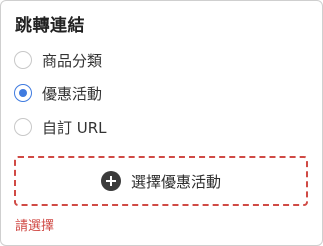  What do you see at coordinates (175, 181) in the screenshot?
I see `select-promotion-label: 選擇優惠活動` at bounding box center [175, 181].